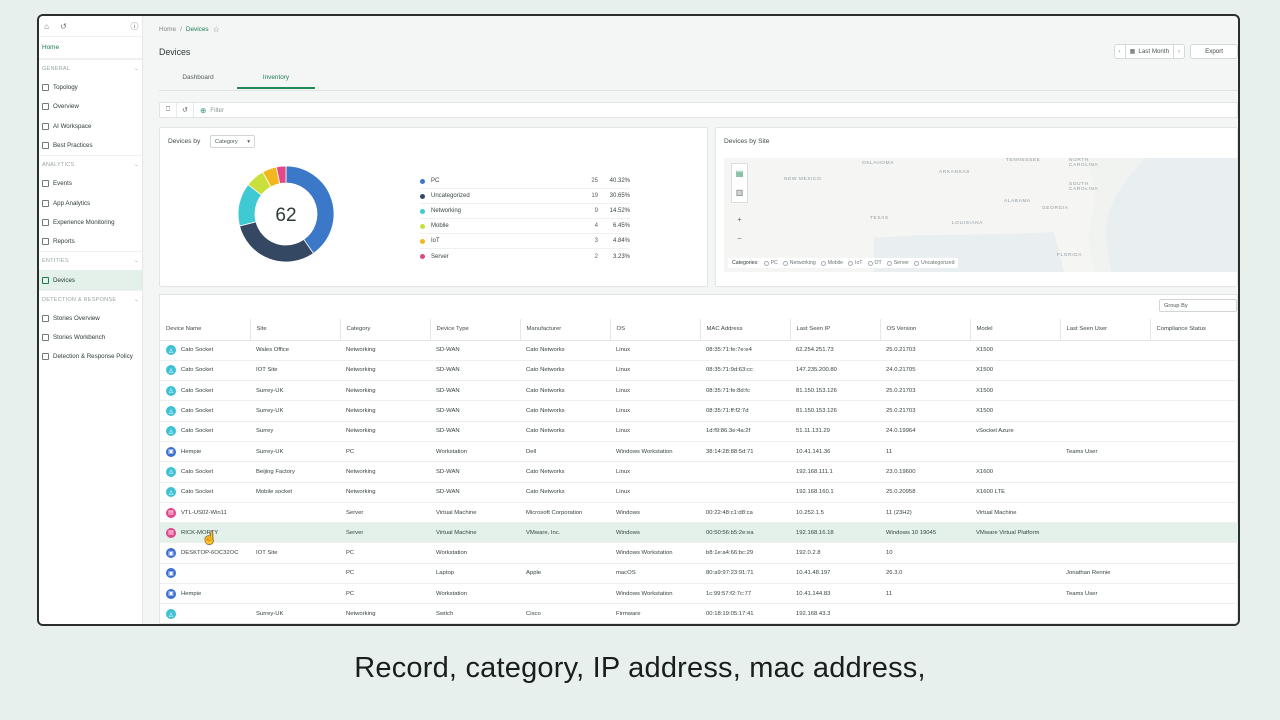  Describe the element at coordinates (286, 214) in the screenshot. I see `donut-chart: 62` at that location.